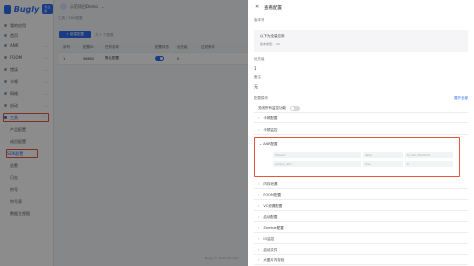 This screenshot has width=474, height=266. I want to click on anr-config-title: ANR配置, so click(270, 144).